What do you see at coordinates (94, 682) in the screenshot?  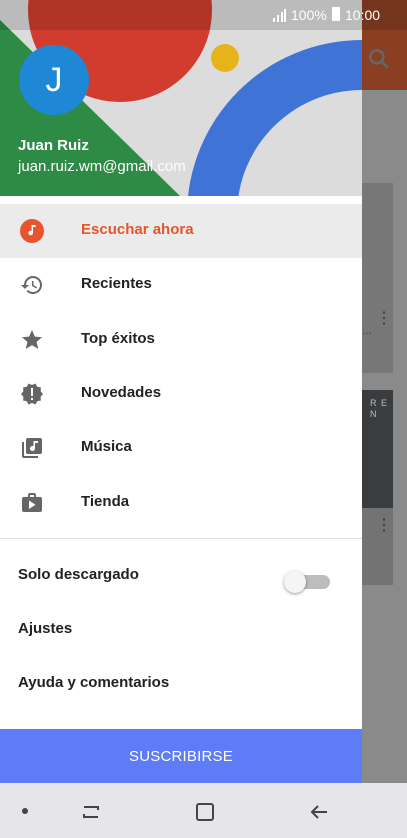 I see `help-feedback-label: Ayuda y comentarios` at bounding box center [94, 682].